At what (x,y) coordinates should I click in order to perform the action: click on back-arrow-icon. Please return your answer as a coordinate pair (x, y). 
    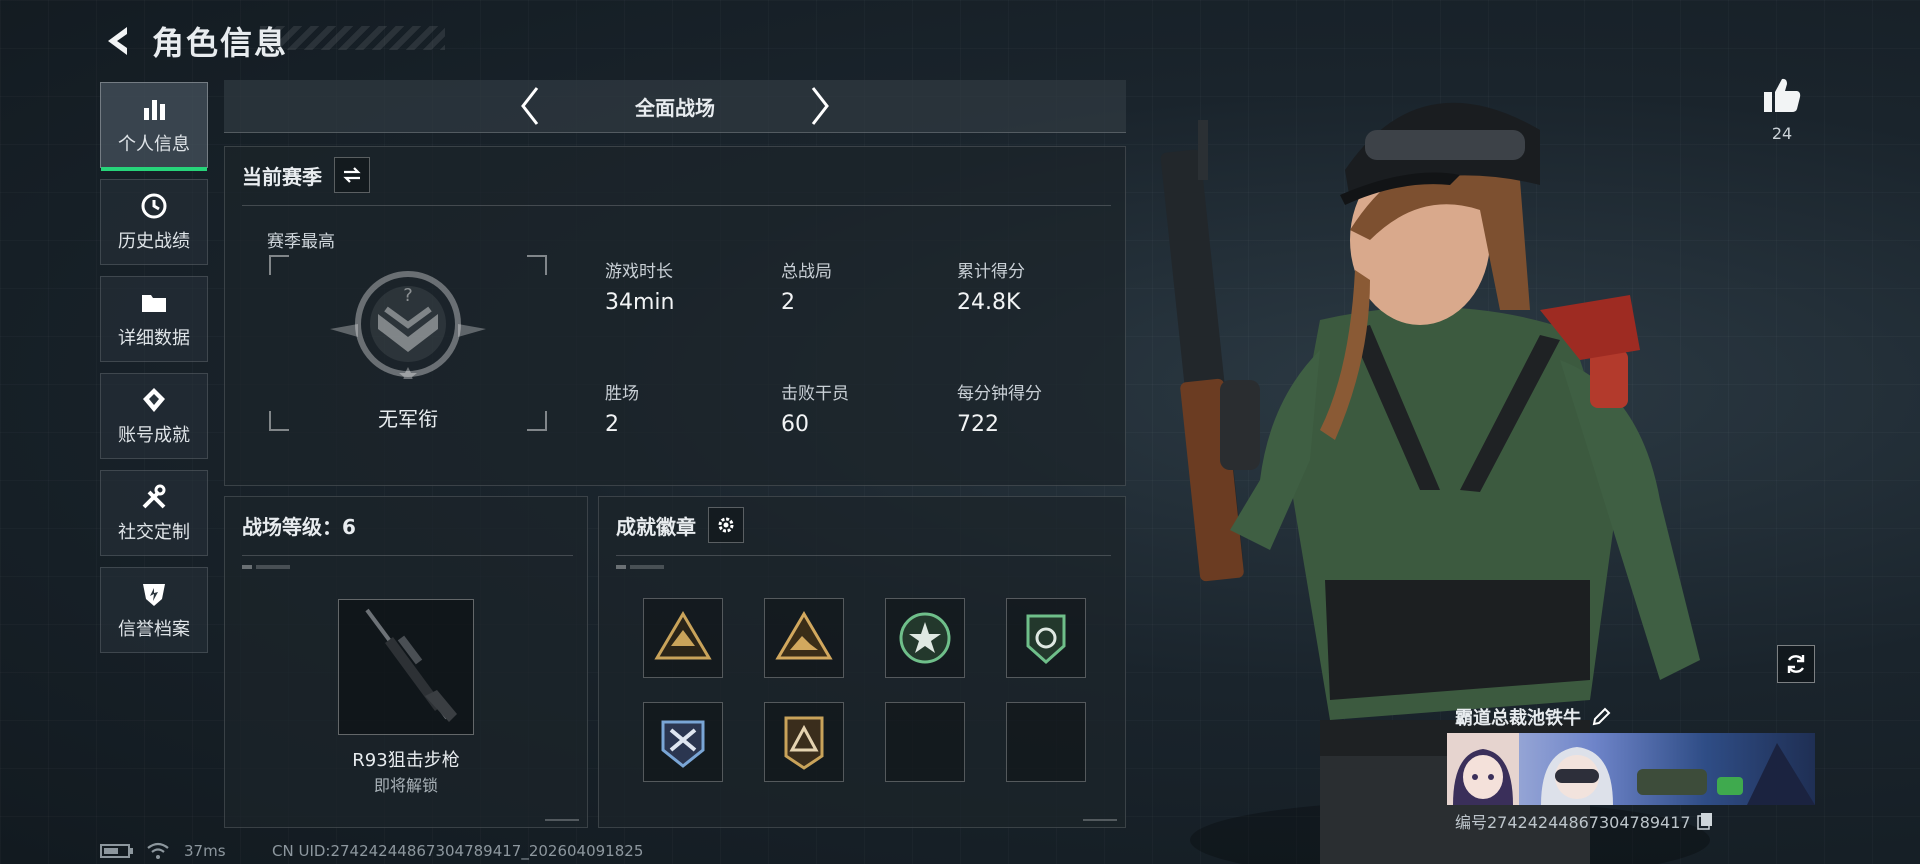
    Looking at the image, I should click on (117, 41).